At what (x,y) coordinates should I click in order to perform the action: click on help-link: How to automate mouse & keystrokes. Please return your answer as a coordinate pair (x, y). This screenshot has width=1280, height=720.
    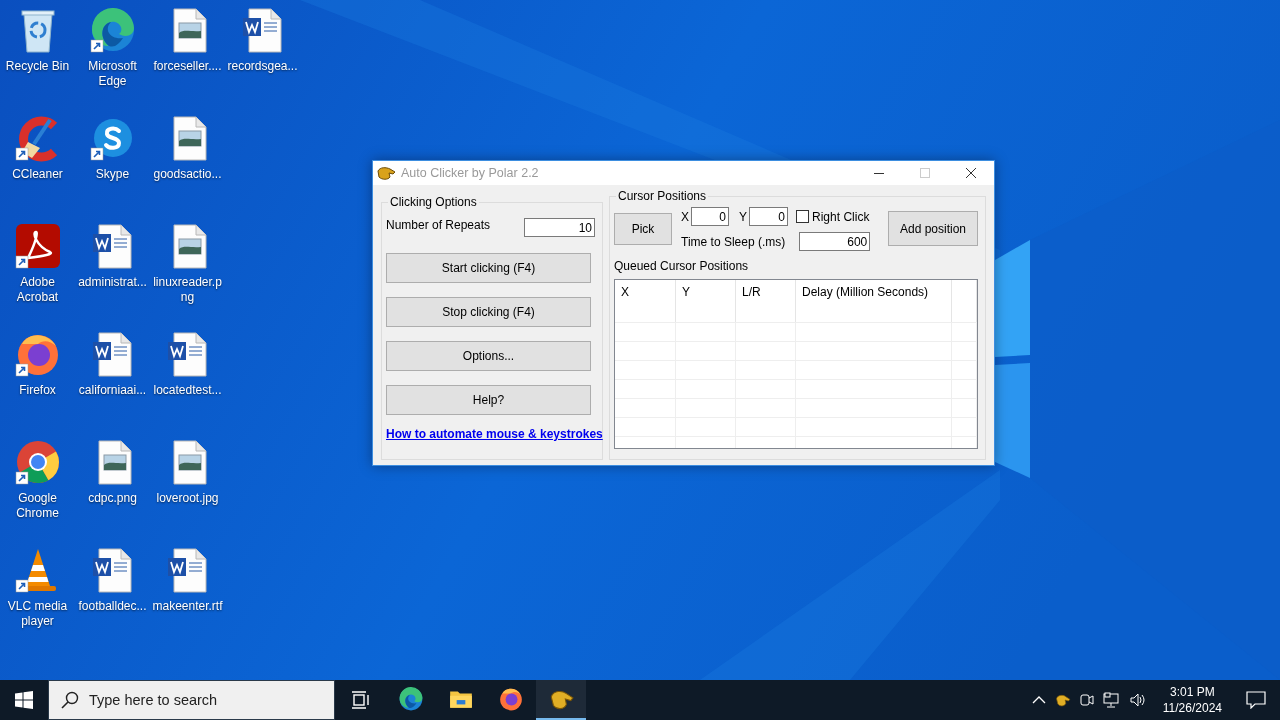
    Looking at the image, I should click on (494, 434).